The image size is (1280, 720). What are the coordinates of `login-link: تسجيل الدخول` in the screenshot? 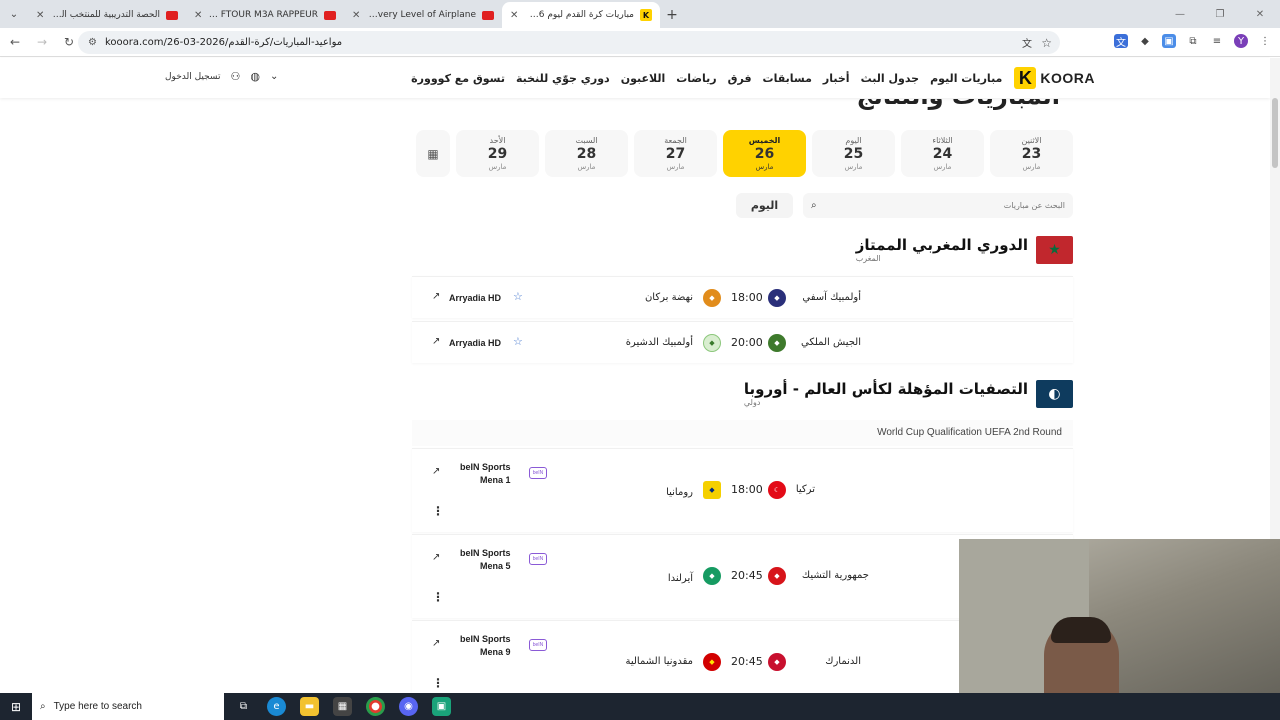 It's located at (192, 77).